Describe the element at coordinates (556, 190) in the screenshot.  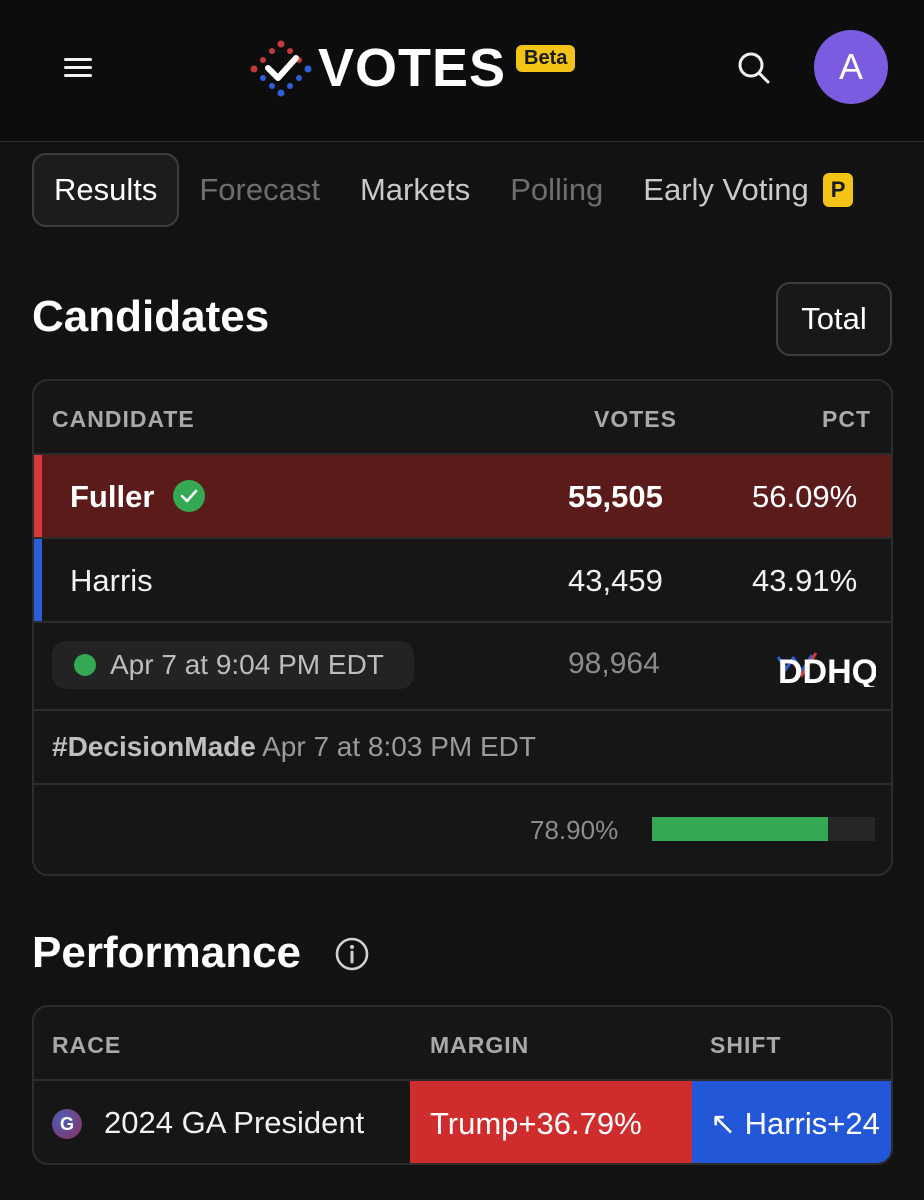
I see `tab-polling: Polling` at that location.